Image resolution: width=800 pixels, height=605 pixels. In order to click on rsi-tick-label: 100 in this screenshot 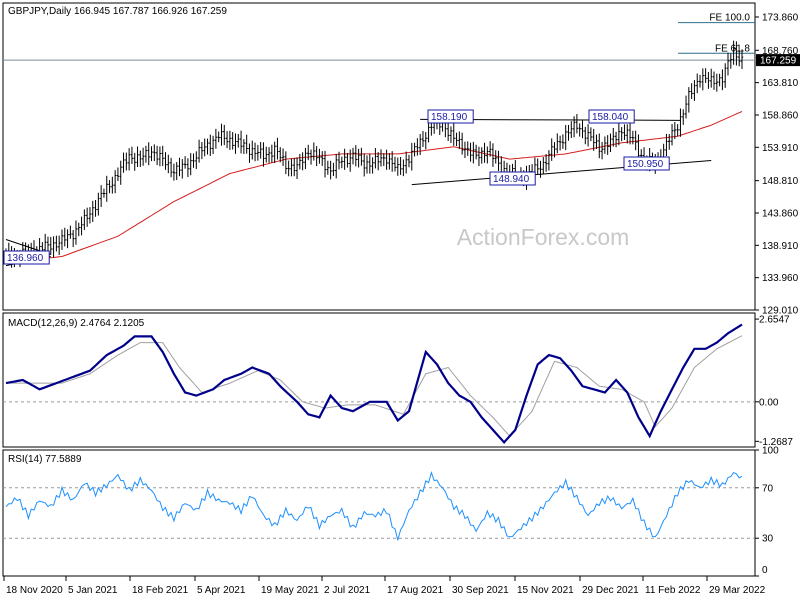, I will do `click(770, 451)`.